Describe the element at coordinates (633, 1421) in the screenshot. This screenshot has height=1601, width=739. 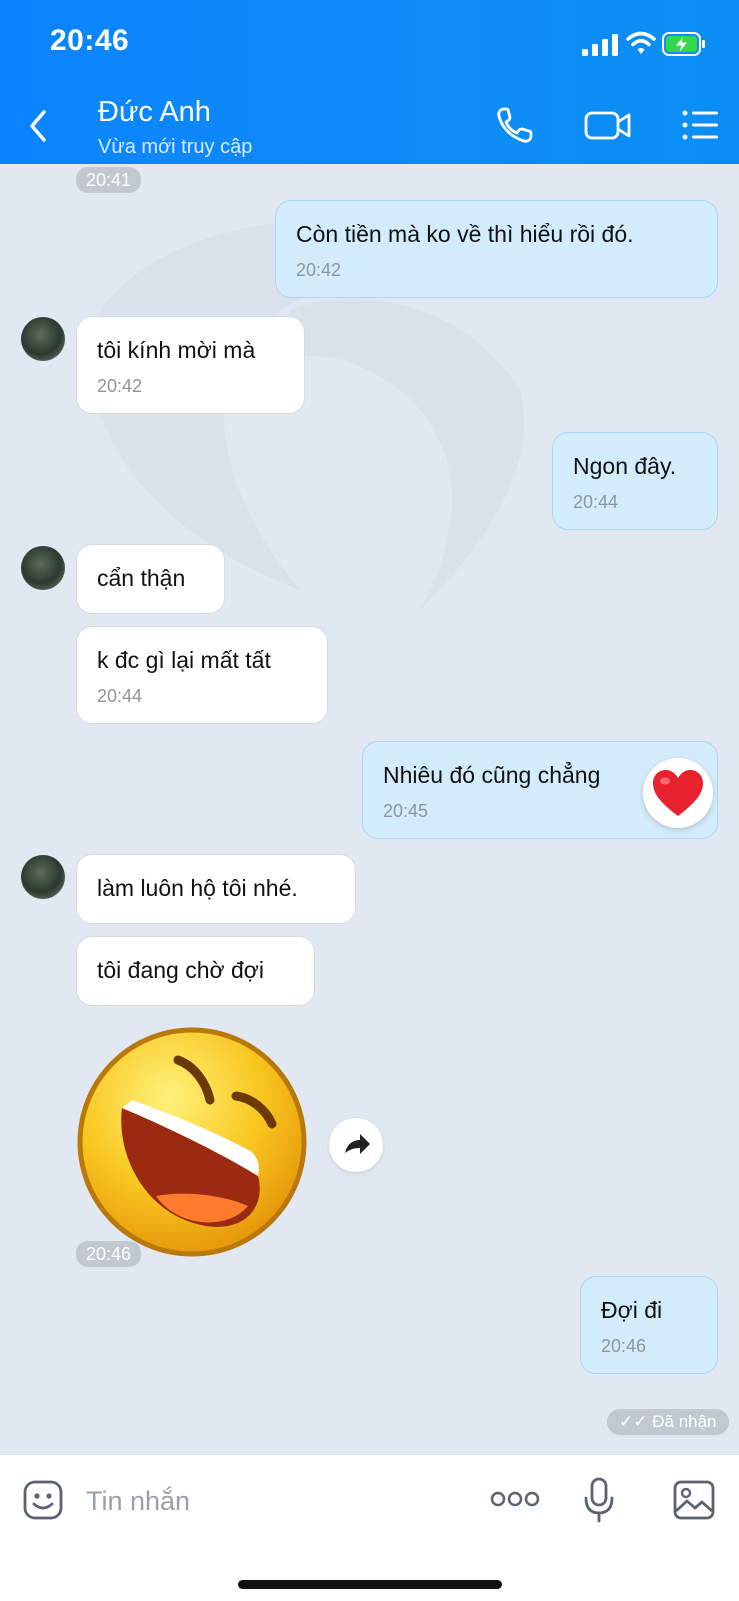
I see `double-check-icon: ✓✓` at that location.